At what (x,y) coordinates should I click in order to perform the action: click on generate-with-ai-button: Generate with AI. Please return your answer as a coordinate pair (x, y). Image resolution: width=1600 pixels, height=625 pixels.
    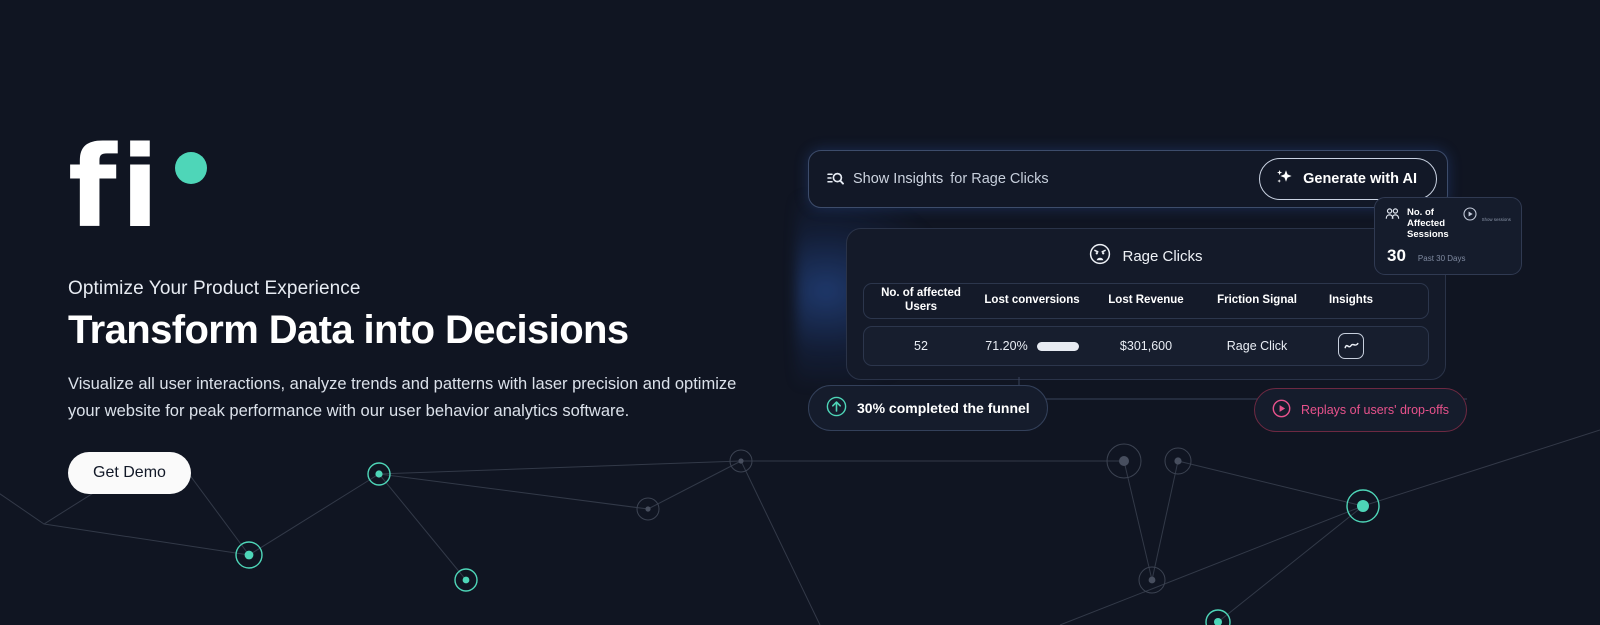
    Looking at the image, I should click on (1348, 179).